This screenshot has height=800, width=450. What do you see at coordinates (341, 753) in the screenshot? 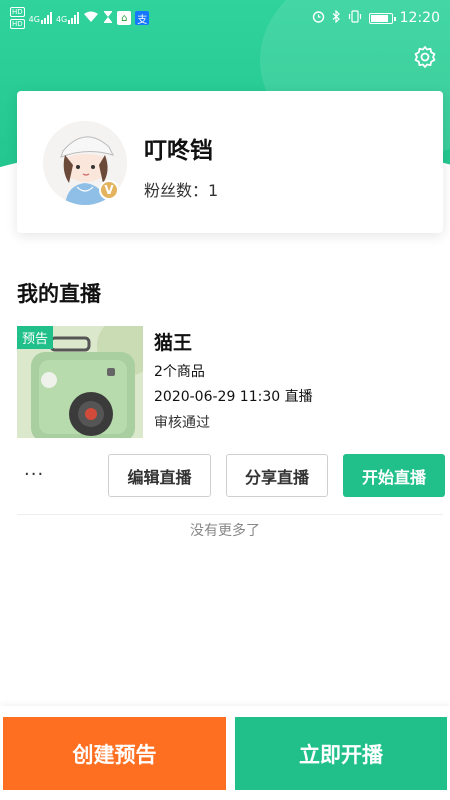
I see `go-live-button: 立即开播` at bounding box center [341, 753].